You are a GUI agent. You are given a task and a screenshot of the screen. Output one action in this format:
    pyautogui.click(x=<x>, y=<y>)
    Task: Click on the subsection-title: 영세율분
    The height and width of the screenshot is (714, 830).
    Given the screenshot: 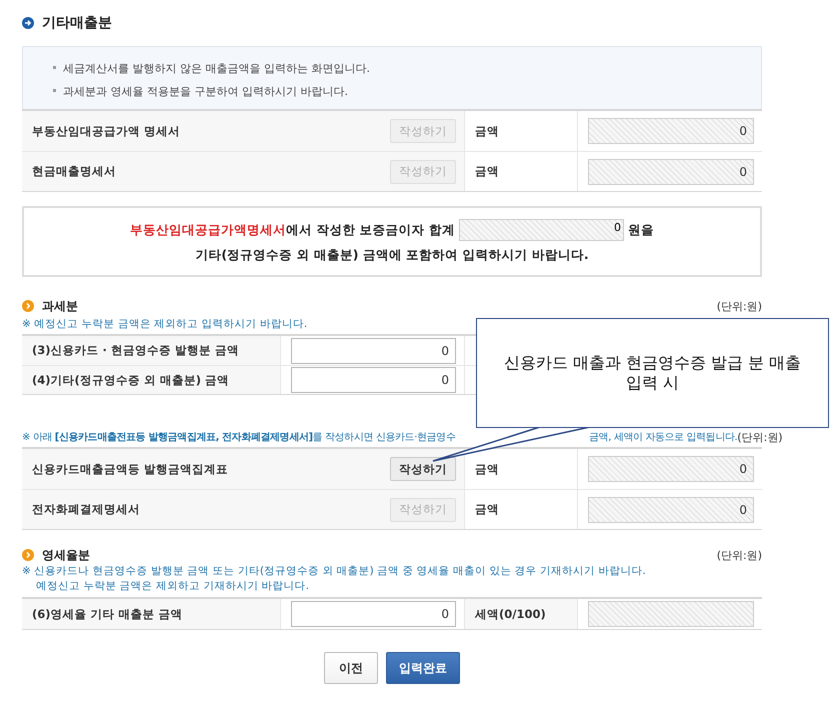 What is the action you would take?
    pyautogui.click(x=66, y=555)
    